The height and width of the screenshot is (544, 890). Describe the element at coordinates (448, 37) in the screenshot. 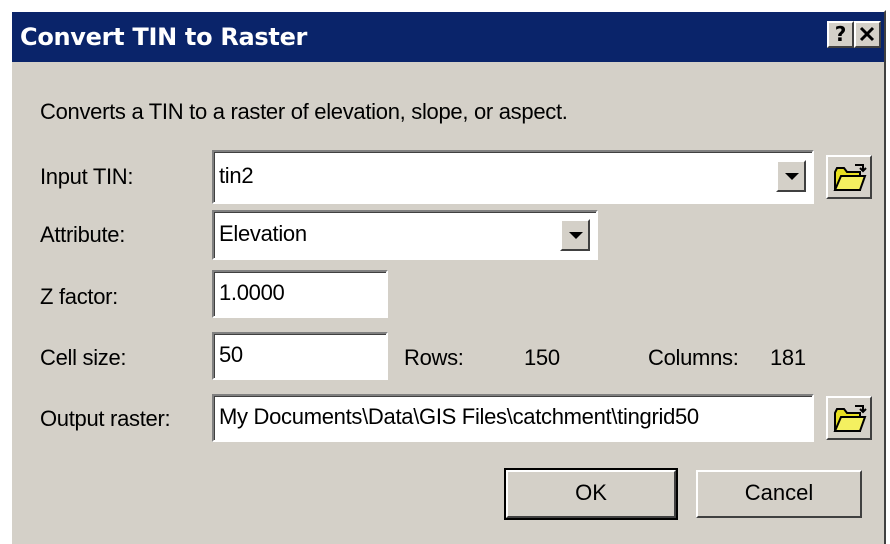

I see `title-bar: Convert TIN to Raster ?` at that location.